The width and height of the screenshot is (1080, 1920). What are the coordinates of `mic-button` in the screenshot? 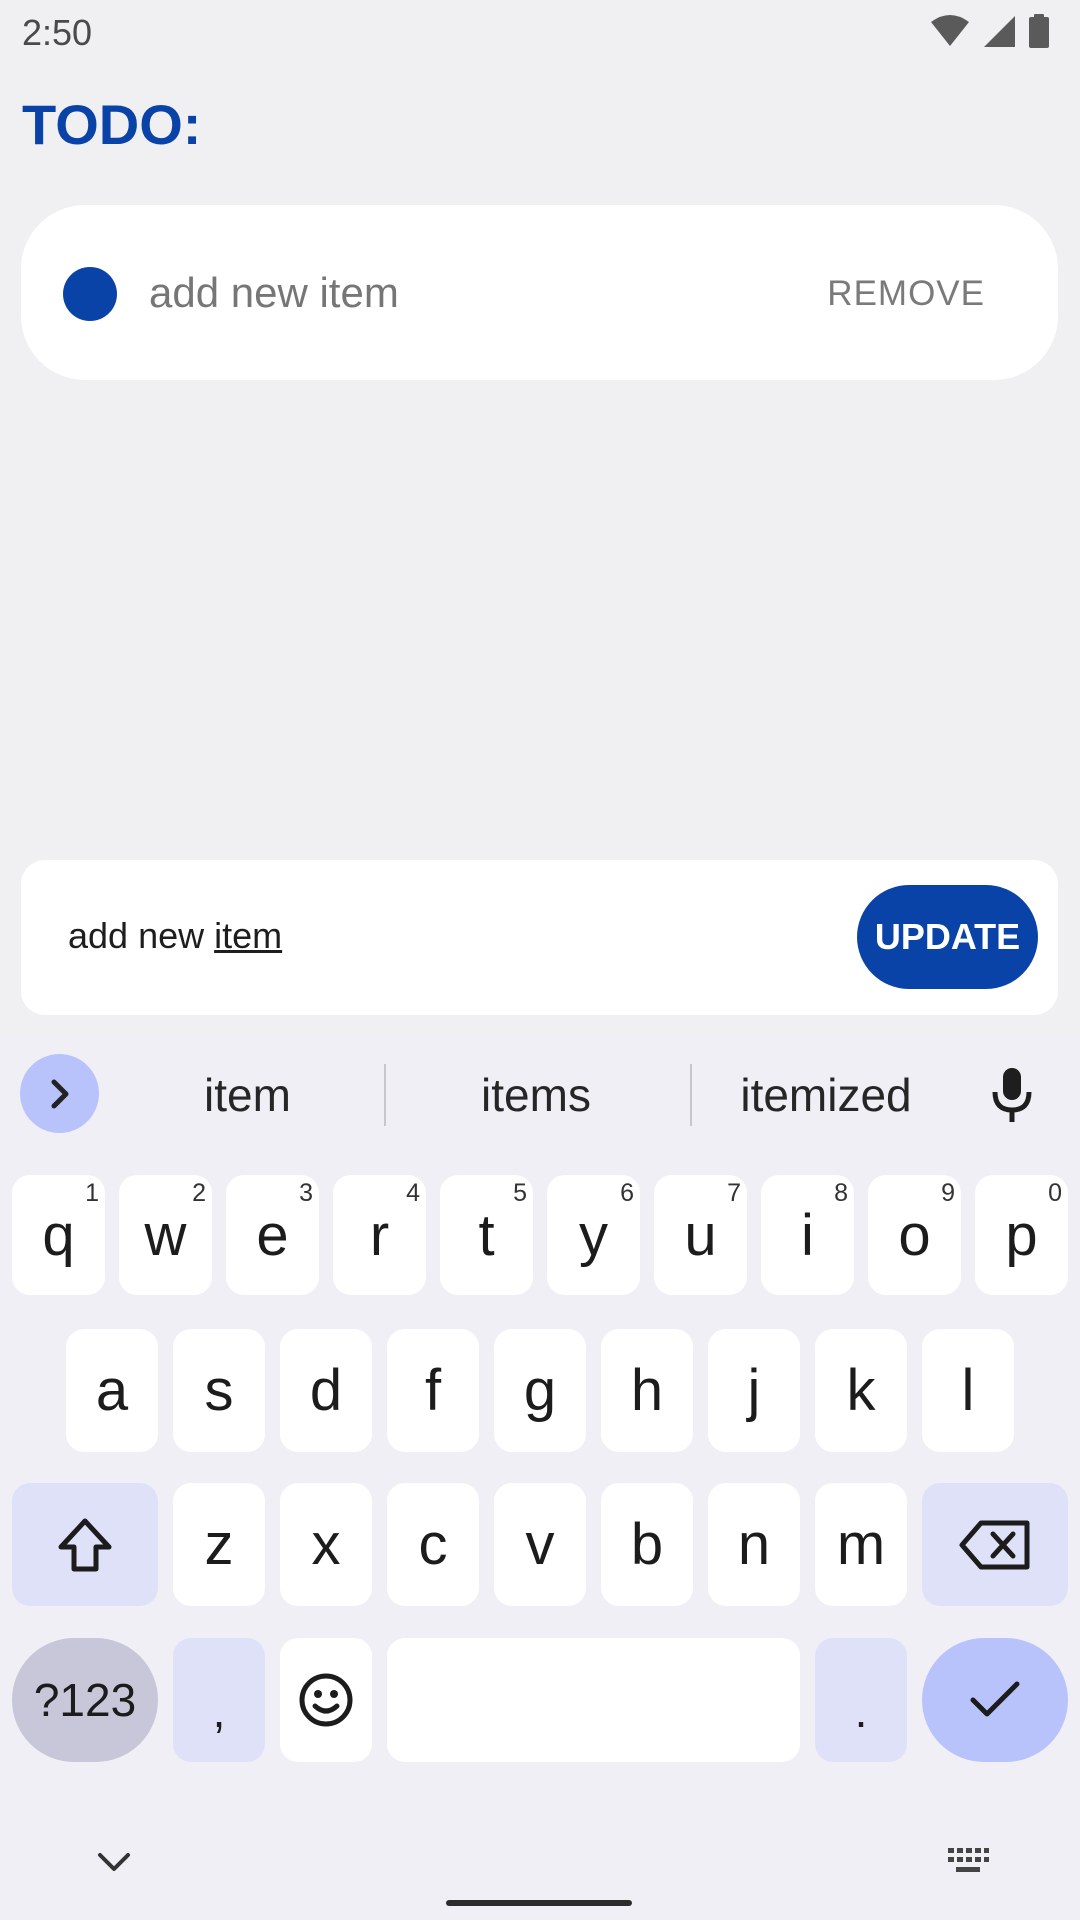 It's located at (1012, 1097).